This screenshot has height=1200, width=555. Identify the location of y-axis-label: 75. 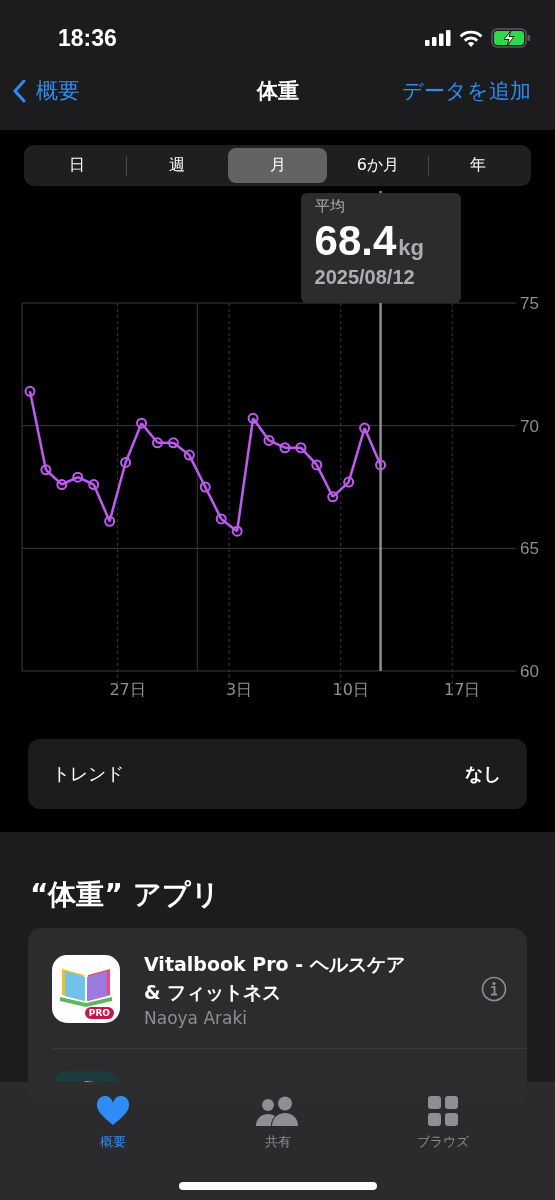
(529, 303).